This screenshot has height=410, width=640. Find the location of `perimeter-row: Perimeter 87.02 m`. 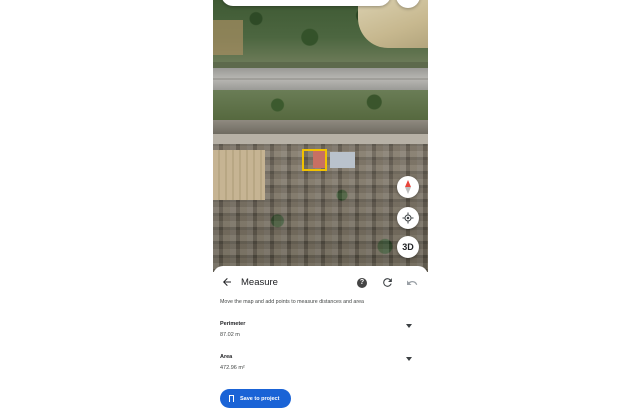

perimeter-row: Perimeter 87.02 m is located at coordinates (319, 331).